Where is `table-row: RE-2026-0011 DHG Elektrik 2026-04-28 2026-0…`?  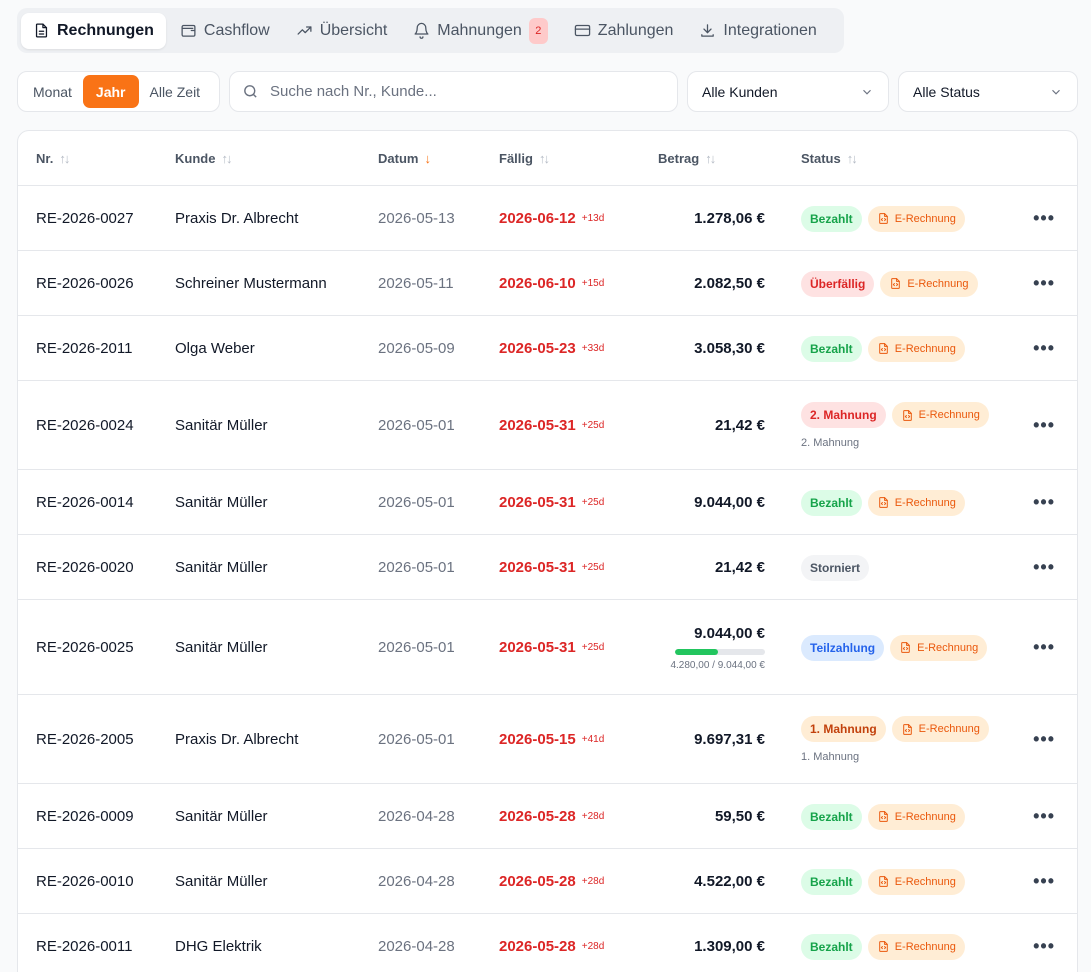
table-row: RE-2026-0011 DHG Elektrik 2026-04-28 2026-0… is located at coordinates (547, 943).